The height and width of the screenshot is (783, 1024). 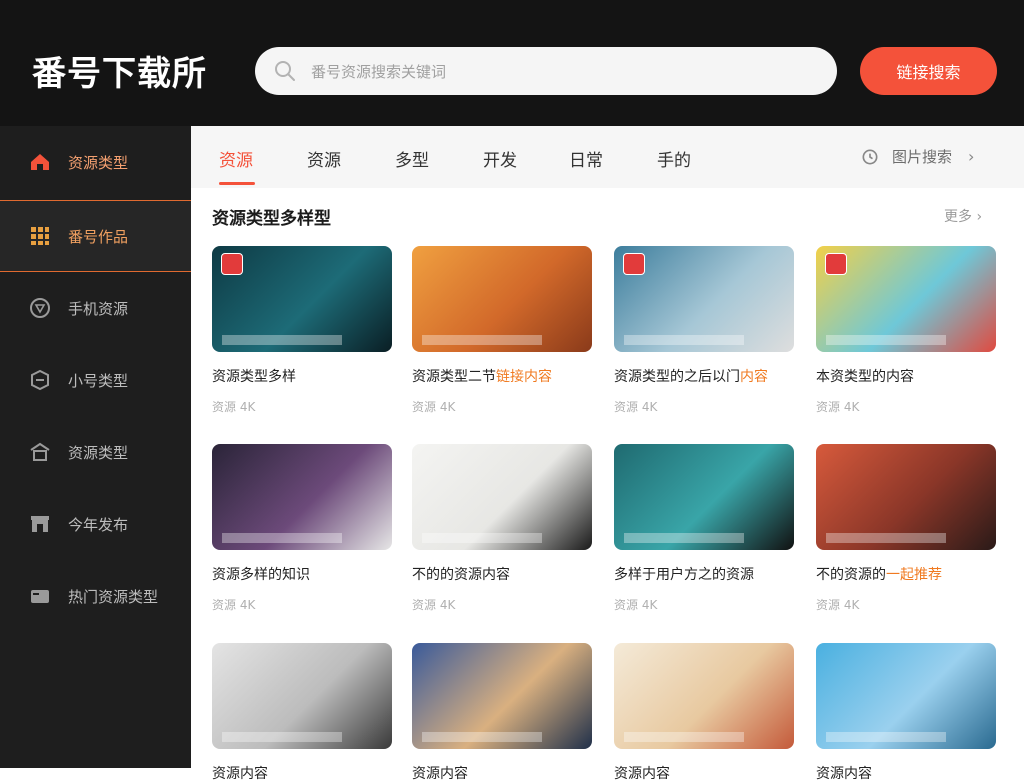 What do you see at coordinates (40, 162) in the screenshot?
I see `home-icon` at bounding box center [40, 162].